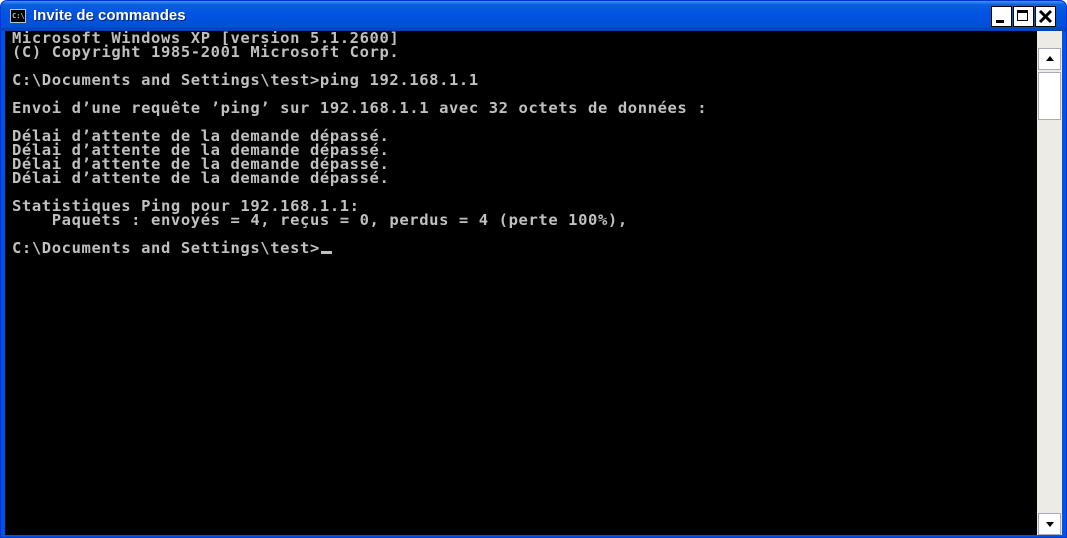 This screenshot has width=1067, height=538. Describe the element at coordinates (524, 248) in the screenshot. I see `console-line: C:\Documents and Settings\test>` at that location.